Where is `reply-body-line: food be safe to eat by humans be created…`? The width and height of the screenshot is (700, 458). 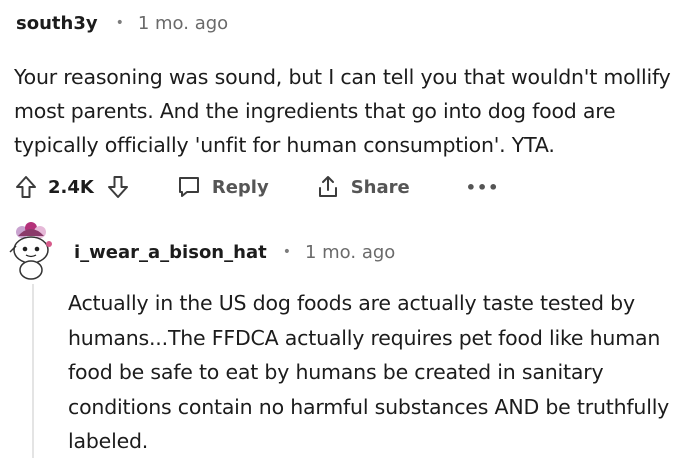 reply-body-line: food be safe to eat by humans be created… is located at coordinates (336, 372).